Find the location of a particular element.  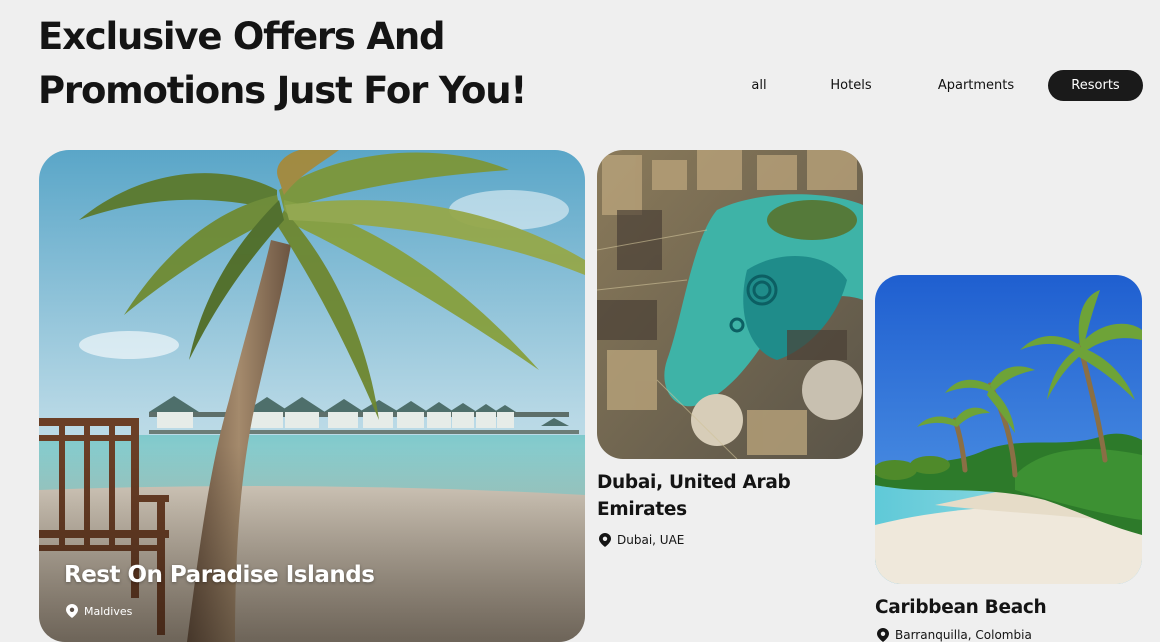

dubai-card-location: Dubai, UAE is located at coordinates (641, 540).